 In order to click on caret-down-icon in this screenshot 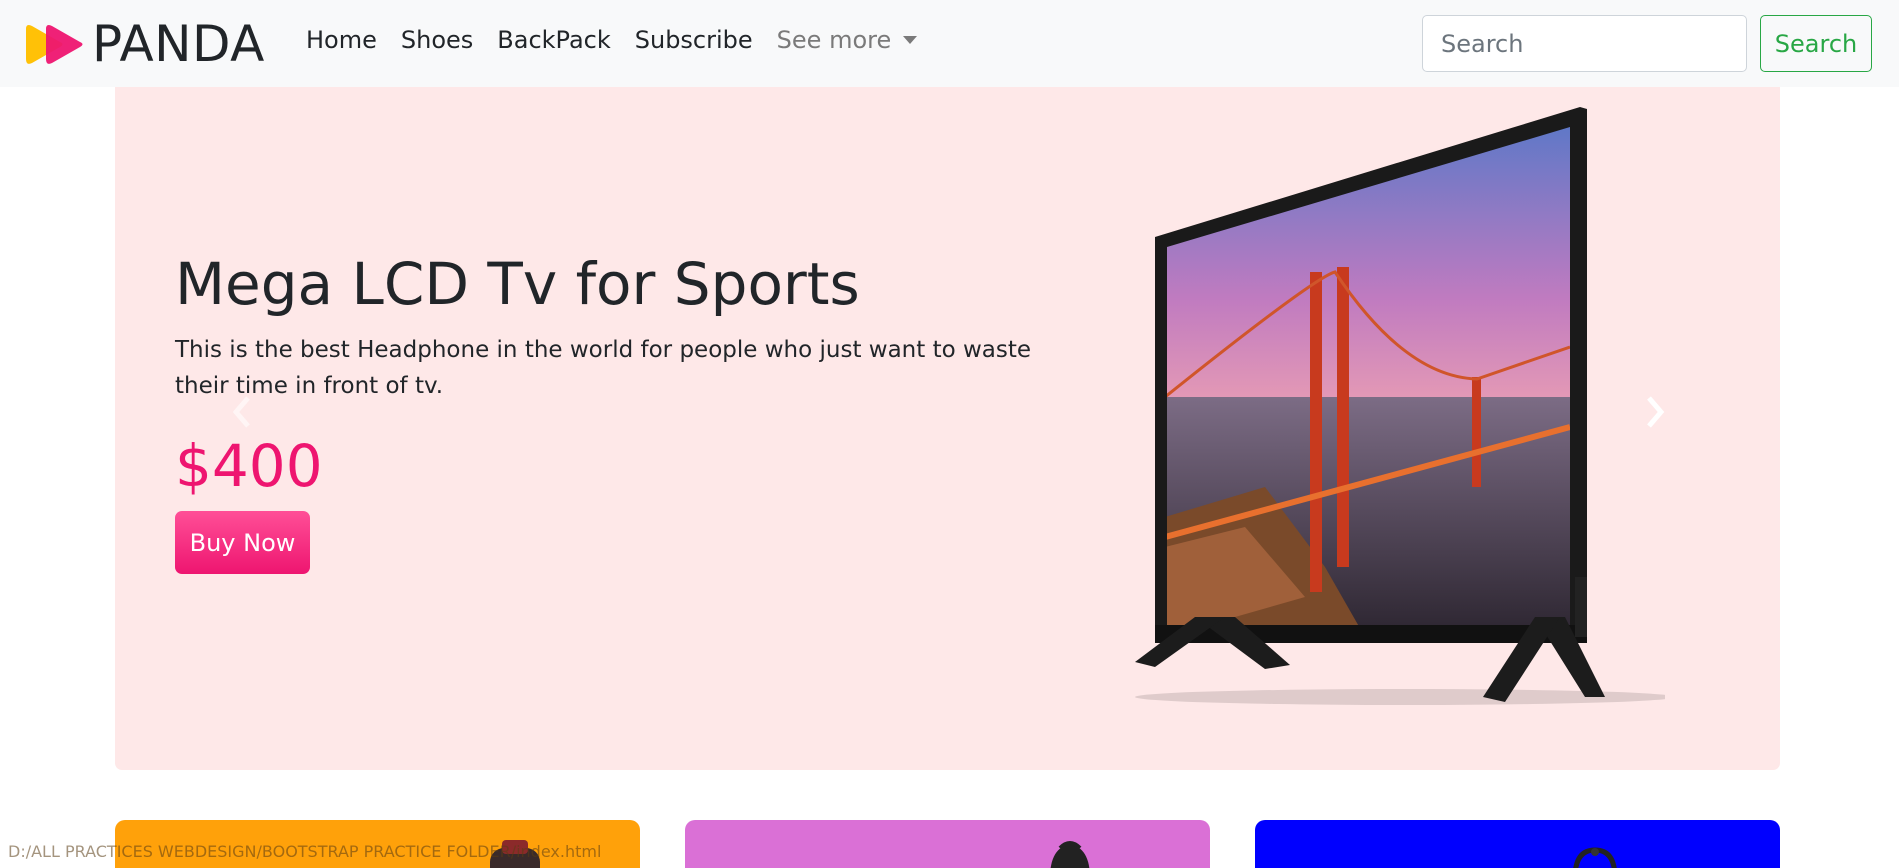, I will do `click(910, 40)`.